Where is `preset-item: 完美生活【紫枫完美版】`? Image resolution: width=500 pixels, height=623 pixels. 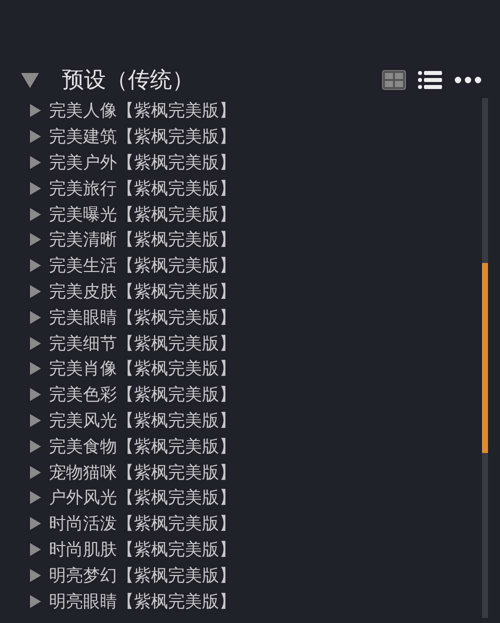
preset-item: 完美生活【紫枫完美版】 is located at coordinates (133, 265).